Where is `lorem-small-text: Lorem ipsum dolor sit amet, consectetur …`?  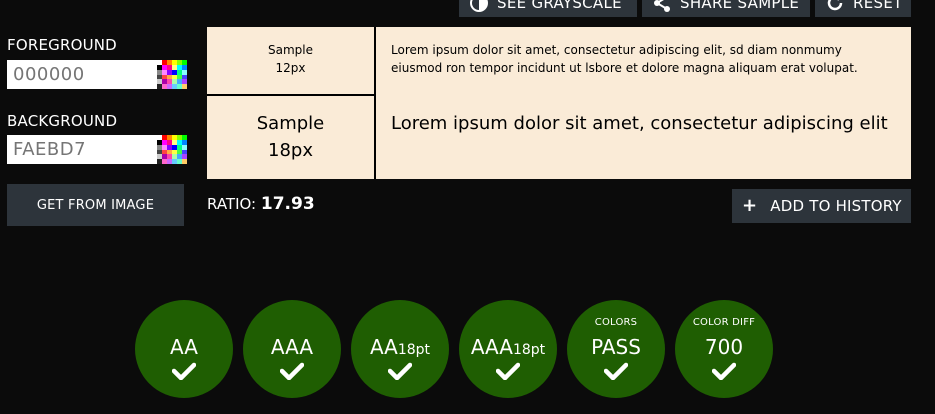 lorem-small-text: Lorem ipsum dolor sit amet, consectetur … is located at coordinates (624, 59).